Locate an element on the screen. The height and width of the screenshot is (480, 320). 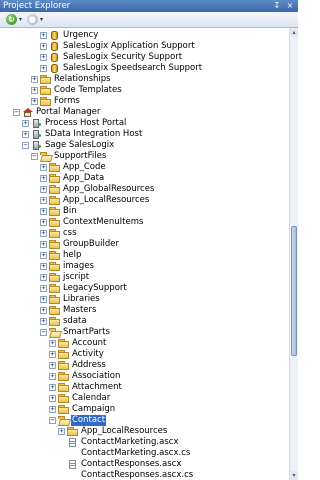
tree-item: + SalesLogix Speedsearch Support is located at coordinates (144, 68).